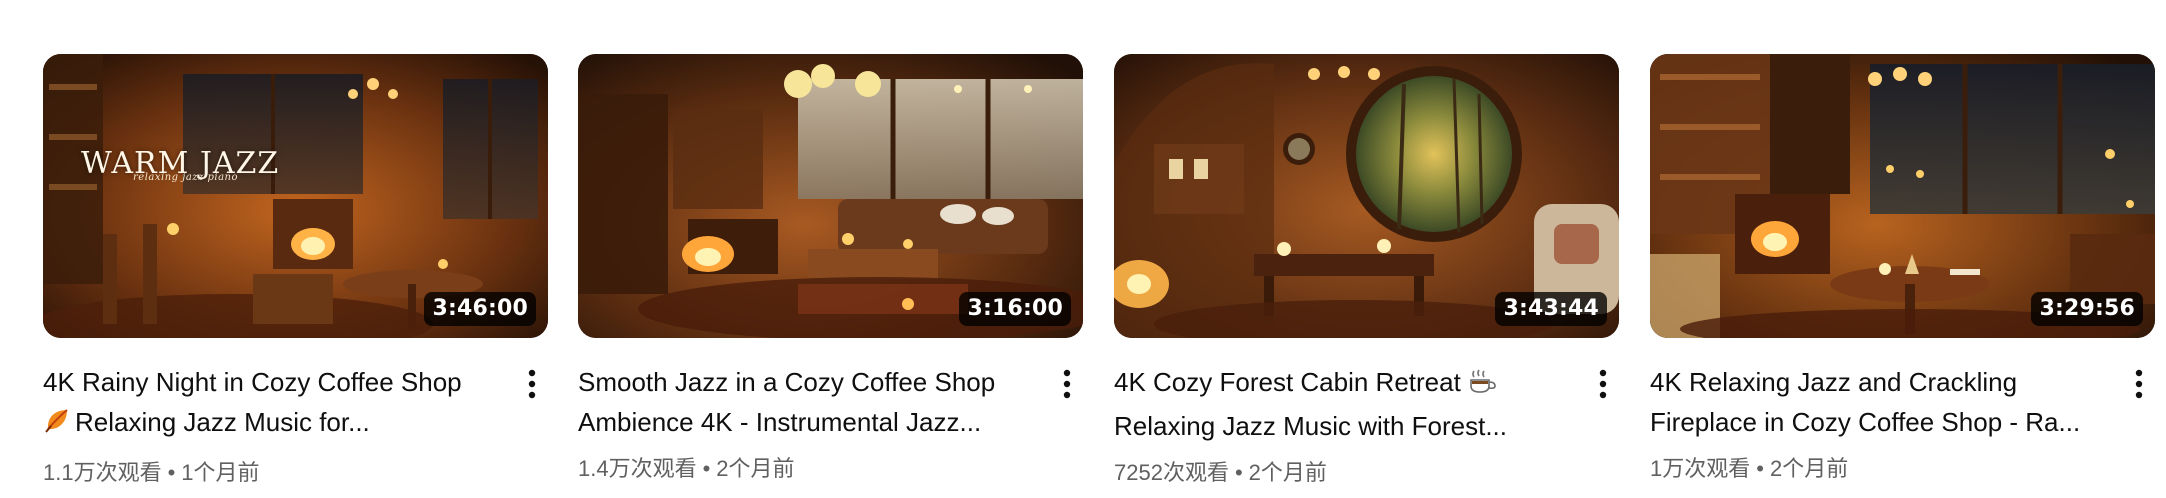 The image size is (2166, 498). I want to click on video-thumbnail: WARM JAZZ relaxing jazz piano 3:46:00, so click(295, 196).